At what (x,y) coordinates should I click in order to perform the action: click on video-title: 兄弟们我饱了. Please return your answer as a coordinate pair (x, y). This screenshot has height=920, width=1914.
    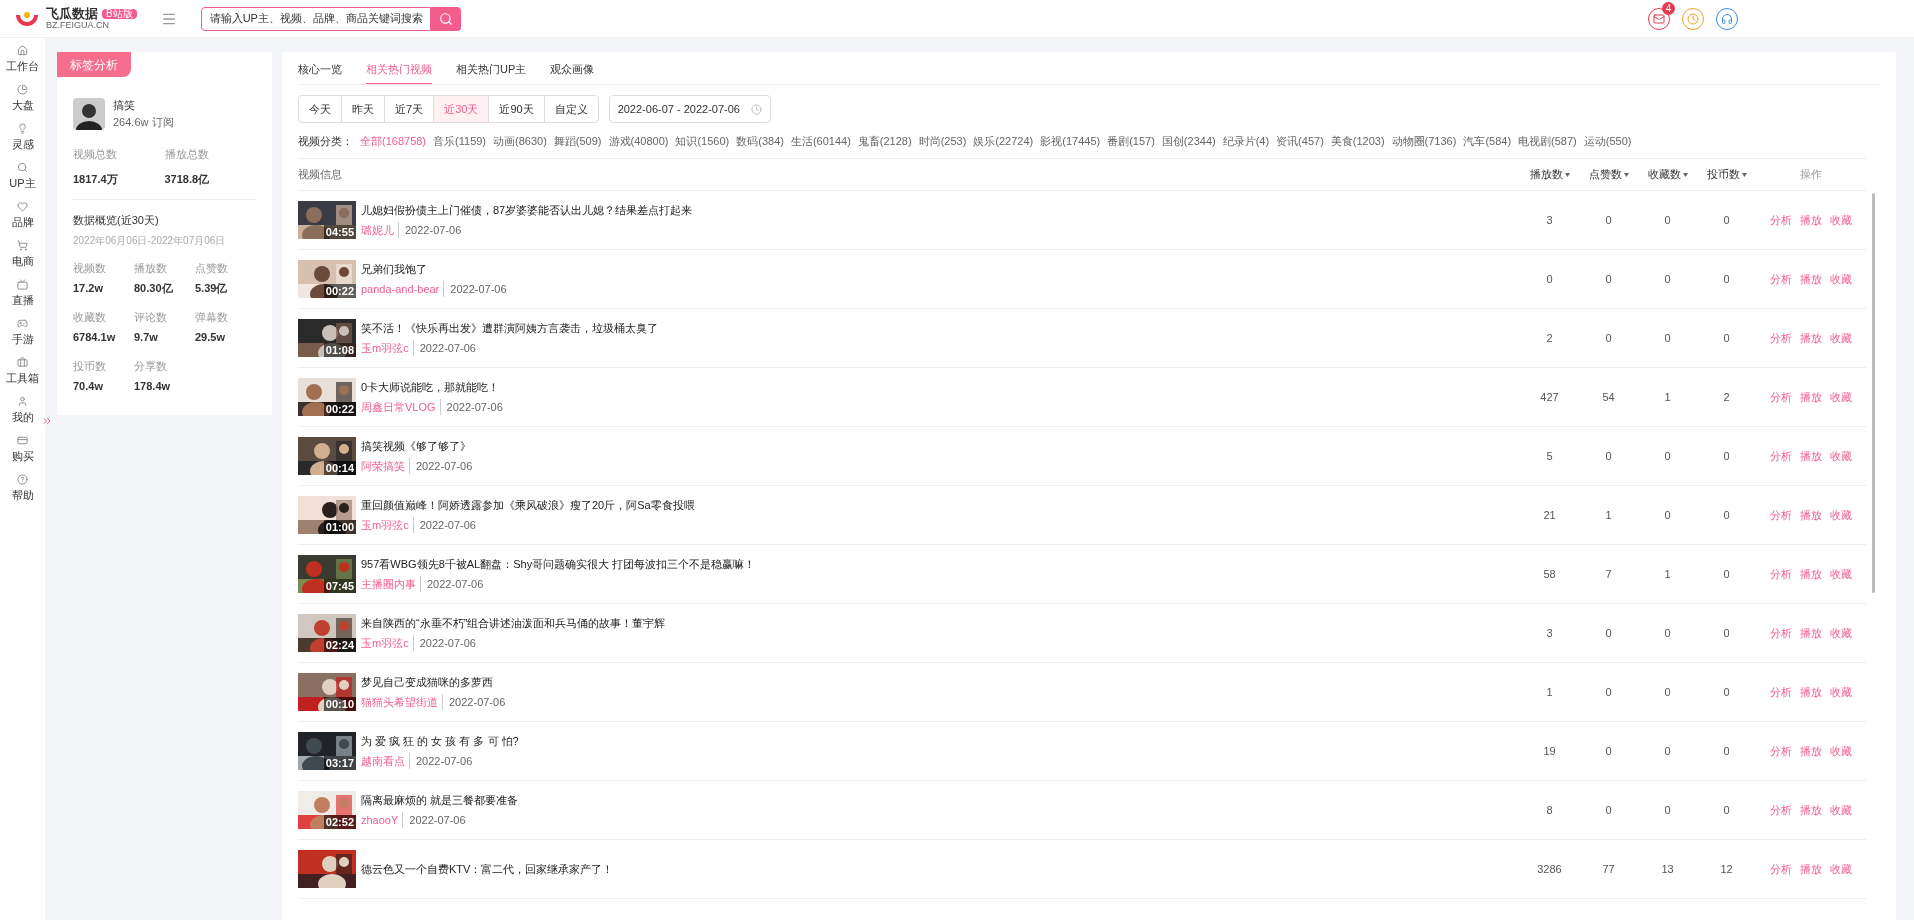
    Looking at the image, I should click on (434, 269).